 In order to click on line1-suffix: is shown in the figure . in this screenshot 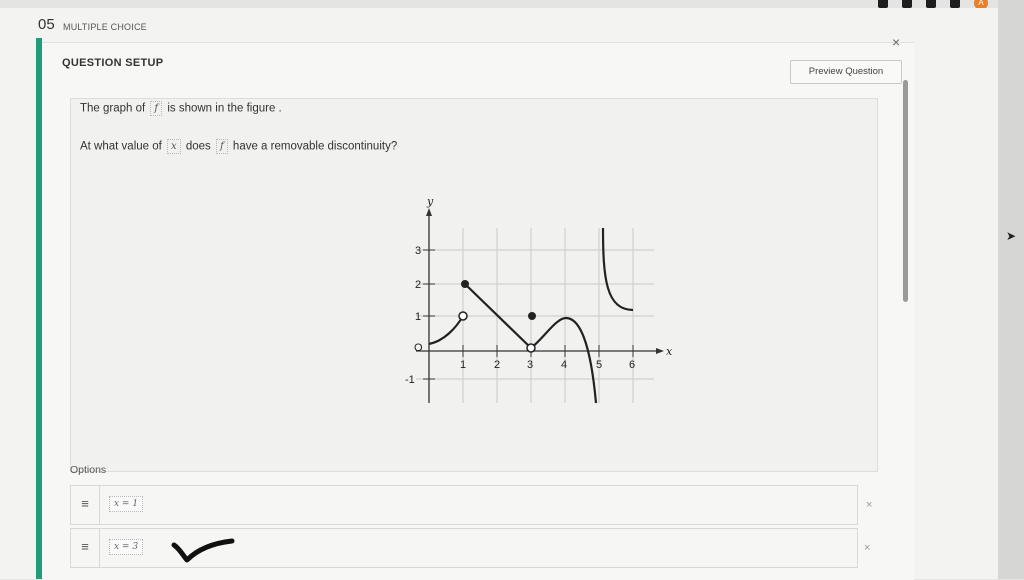, I will do `click(224, 108)`.